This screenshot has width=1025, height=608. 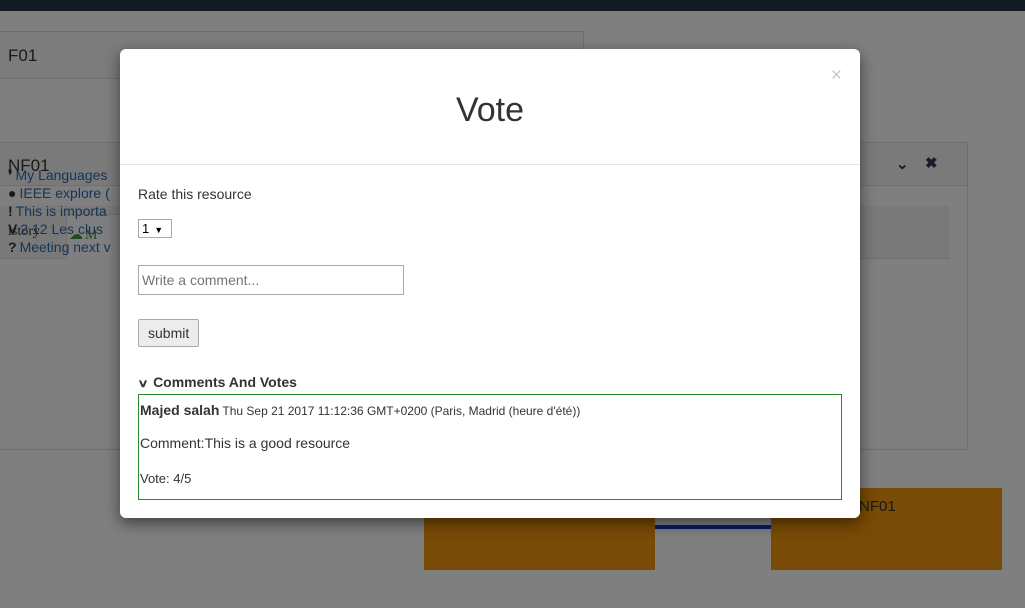 What do you see at coordinates (159, 230) in the screenshot?
I see `caret-down-icon: ▼` at bounding box center [159, 230].